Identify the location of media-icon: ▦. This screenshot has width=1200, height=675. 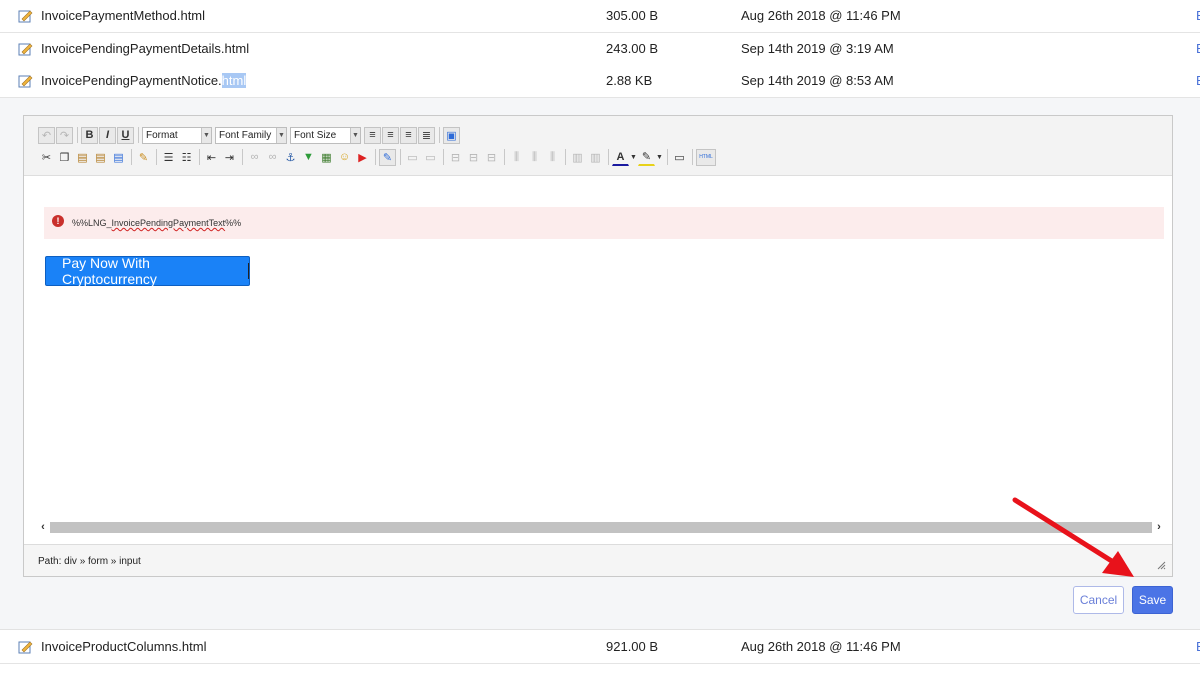
(326, 157).